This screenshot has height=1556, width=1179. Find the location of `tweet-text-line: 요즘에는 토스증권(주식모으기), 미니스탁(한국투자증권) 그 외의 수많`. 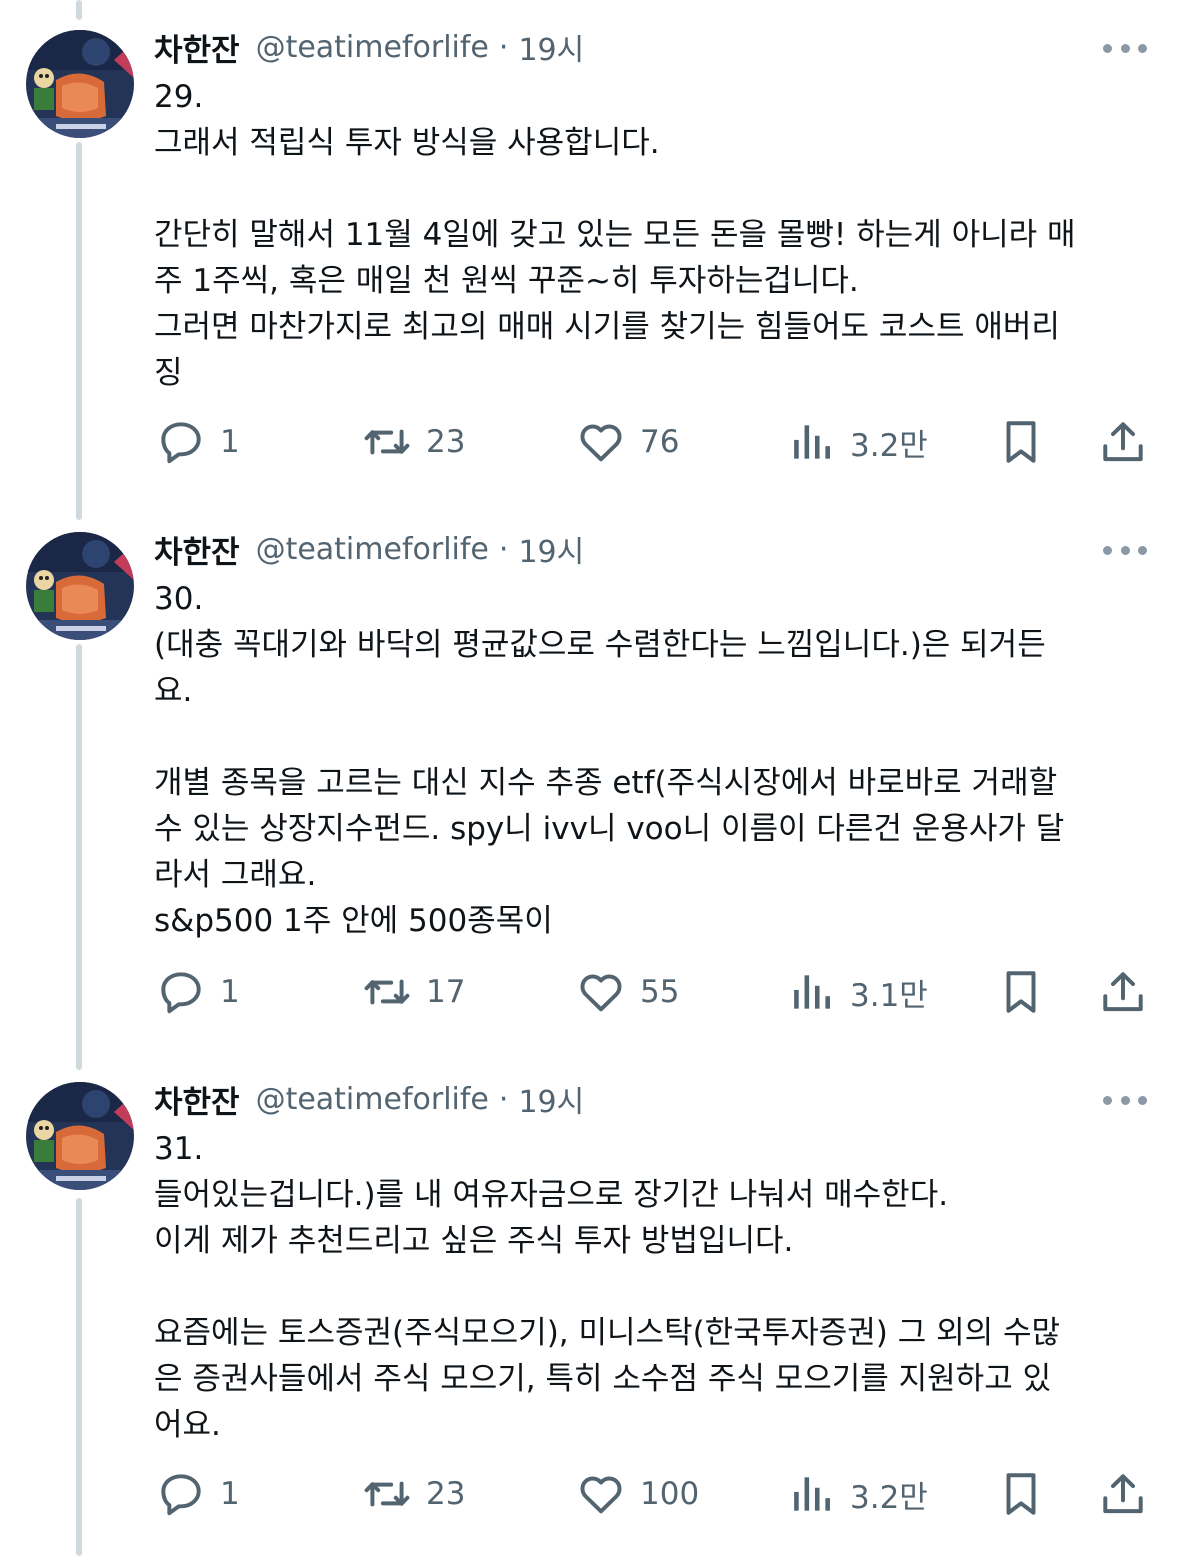

tweet-text-line: 요즘에는 토스증권(주식모으기), 미니스탁(한국투자증권) 그 외의 수많 is located at coordinates (607, 1333).